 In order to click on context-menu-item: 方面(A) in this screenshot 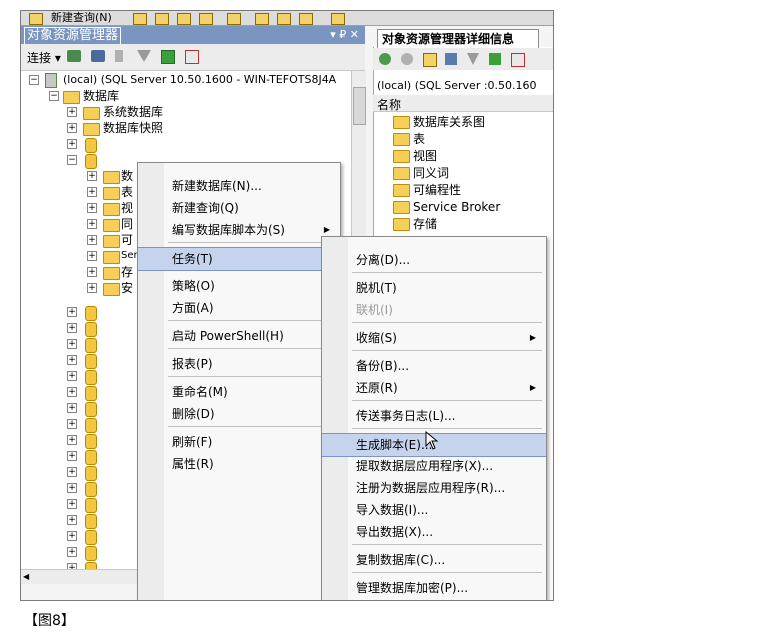, I will do `click(239, 308)`.